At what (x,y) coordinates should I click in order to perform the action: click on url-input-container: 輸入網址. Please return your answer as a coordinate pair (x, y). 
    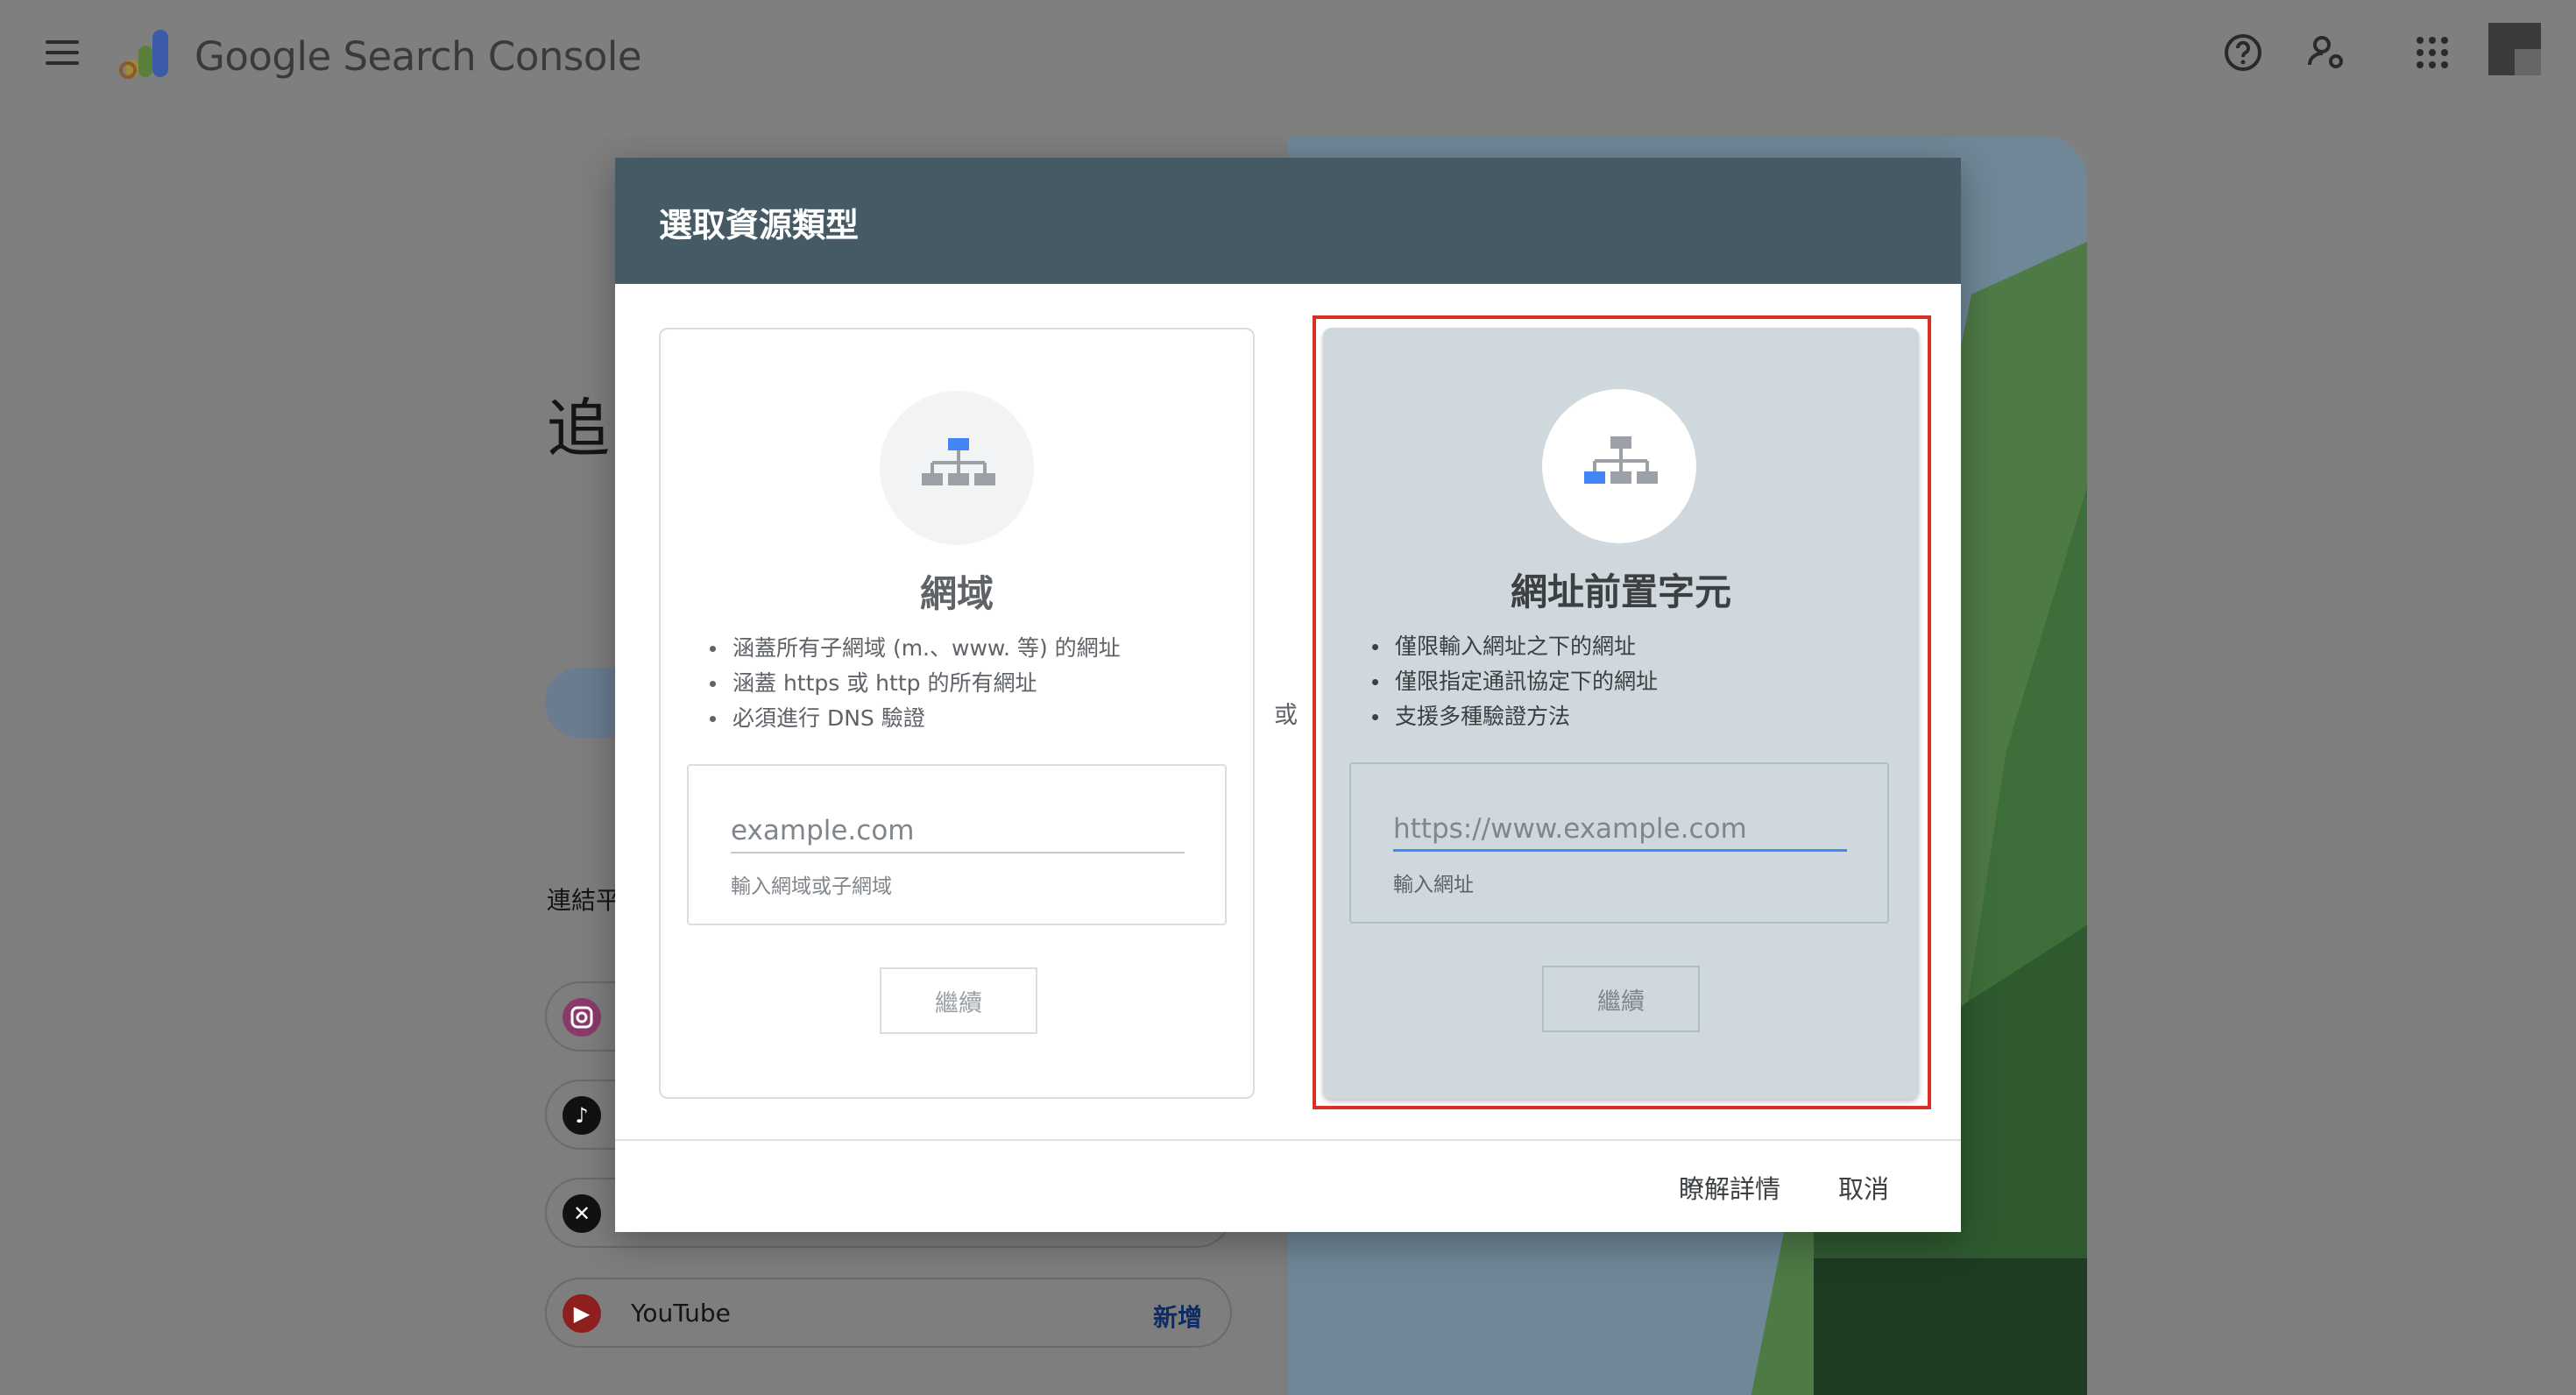
    Looking at the image, I should click on (1619, 843).